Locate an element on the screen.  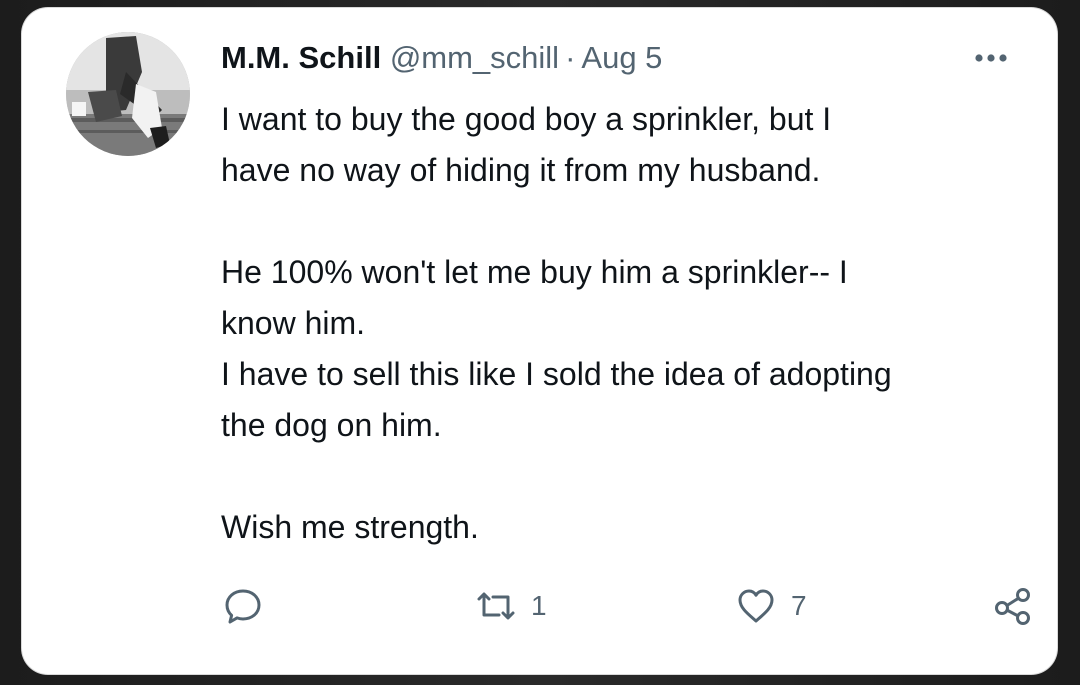
reply-icon is located at coordinates (243, 606).